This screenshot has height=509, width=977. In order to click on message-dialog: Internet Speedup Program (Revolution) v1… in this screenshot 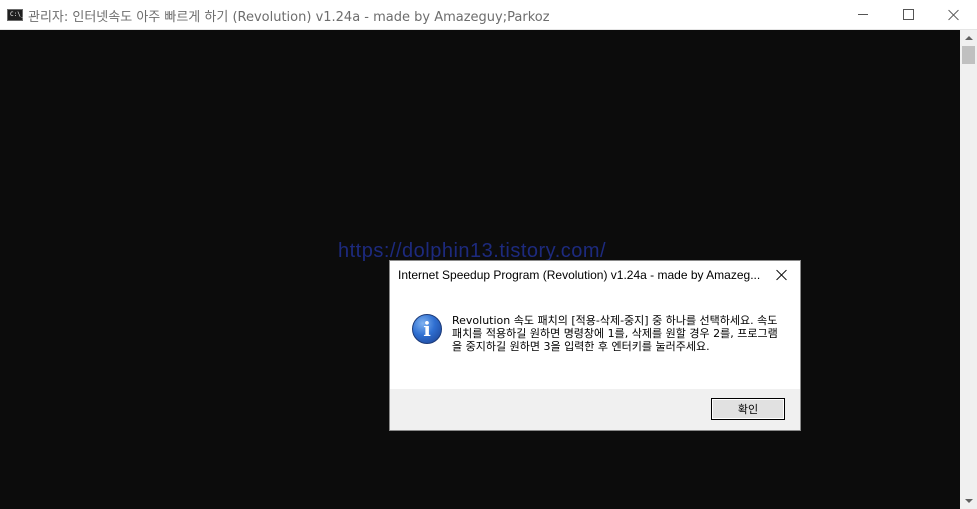, I will do `click(595, 345)`.